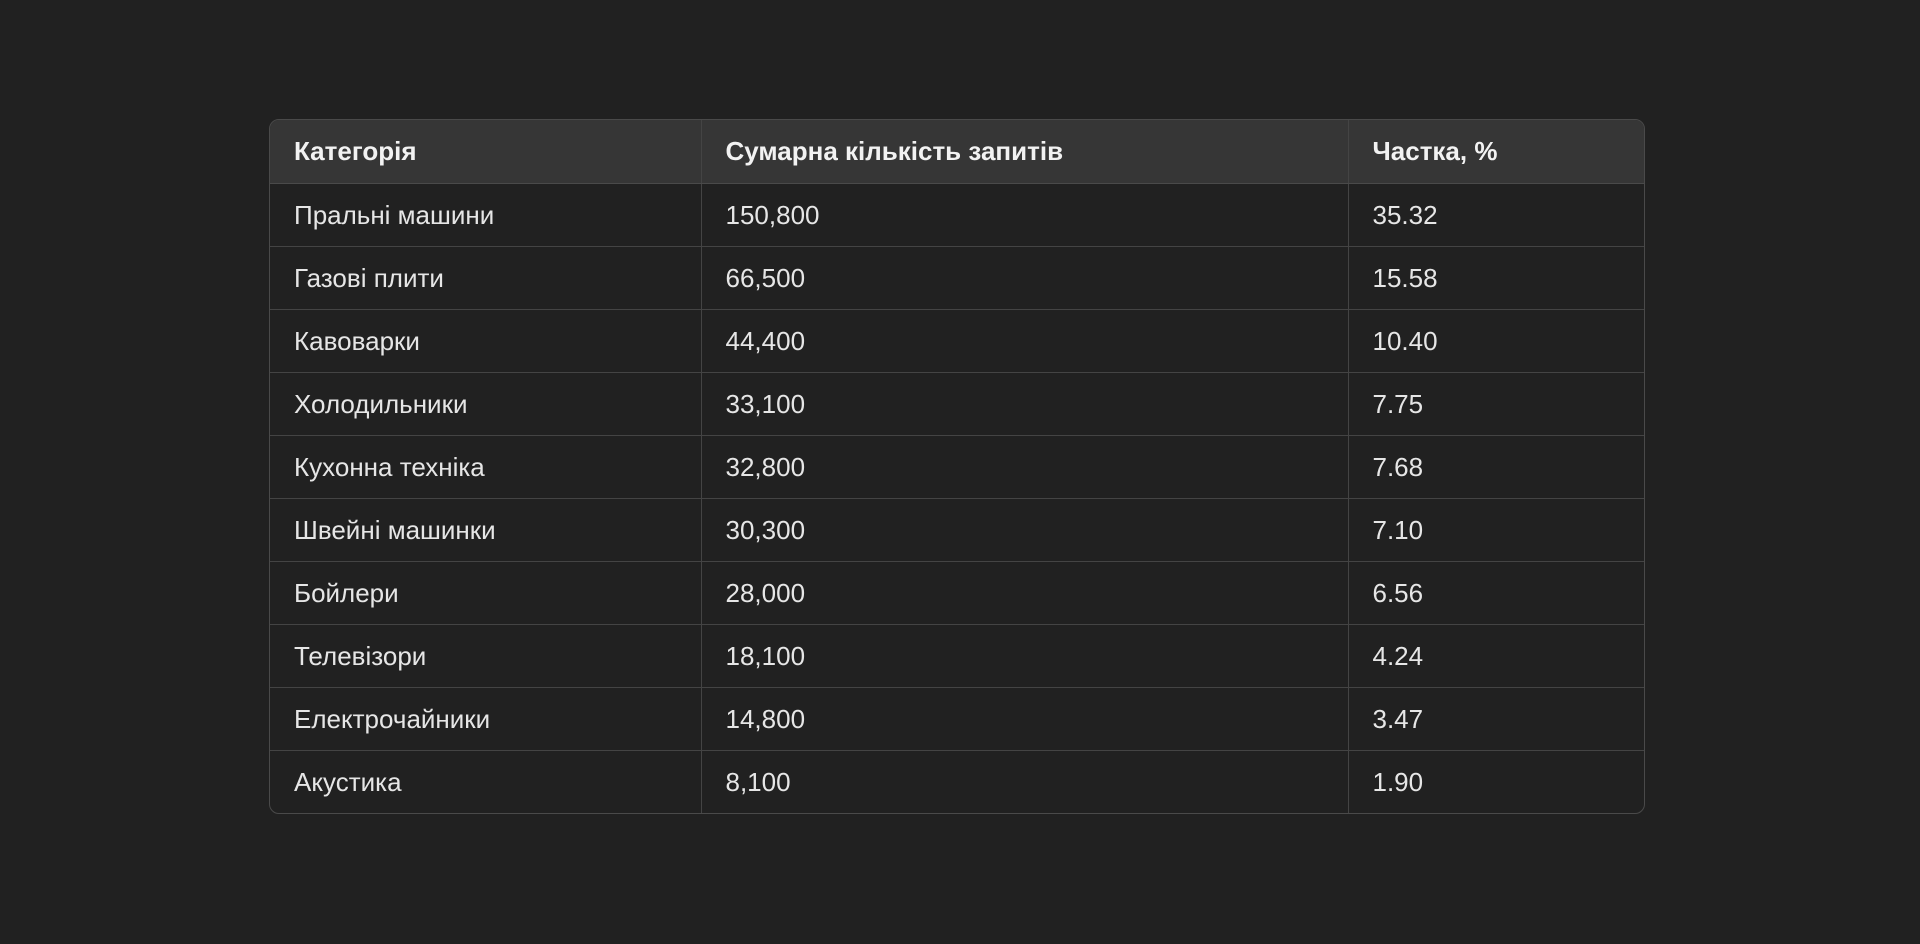 The height and width of the screenshot is (944, 1920). I want to click on column-header-category: Категорія, so click(485, 152).